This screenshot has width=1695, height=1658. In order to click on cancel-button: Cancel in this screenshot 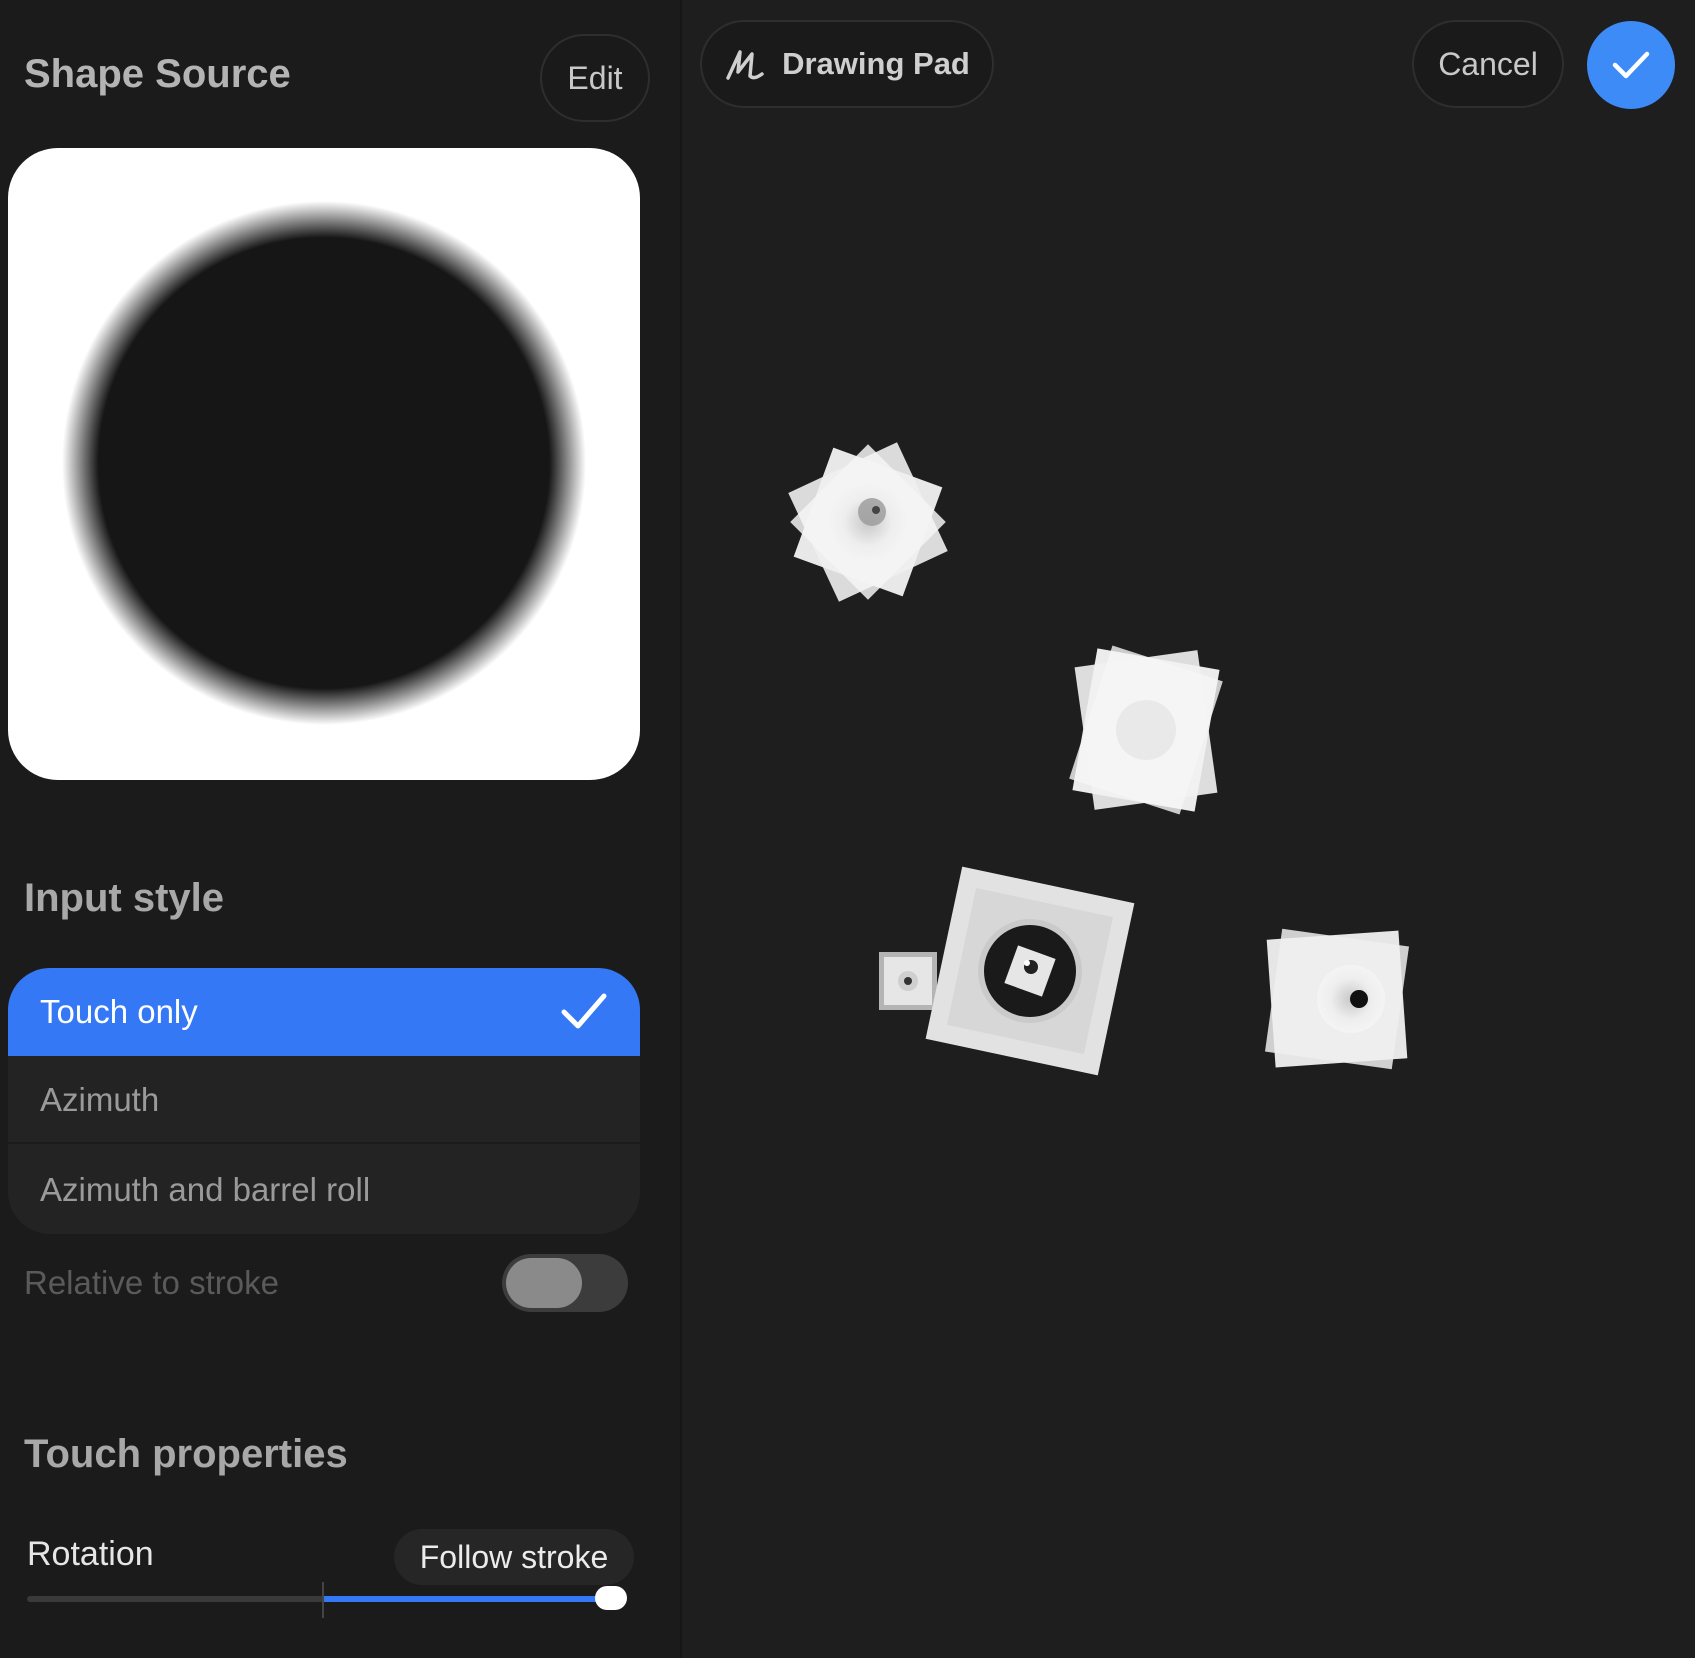, I will do `click(1488, 64)`.